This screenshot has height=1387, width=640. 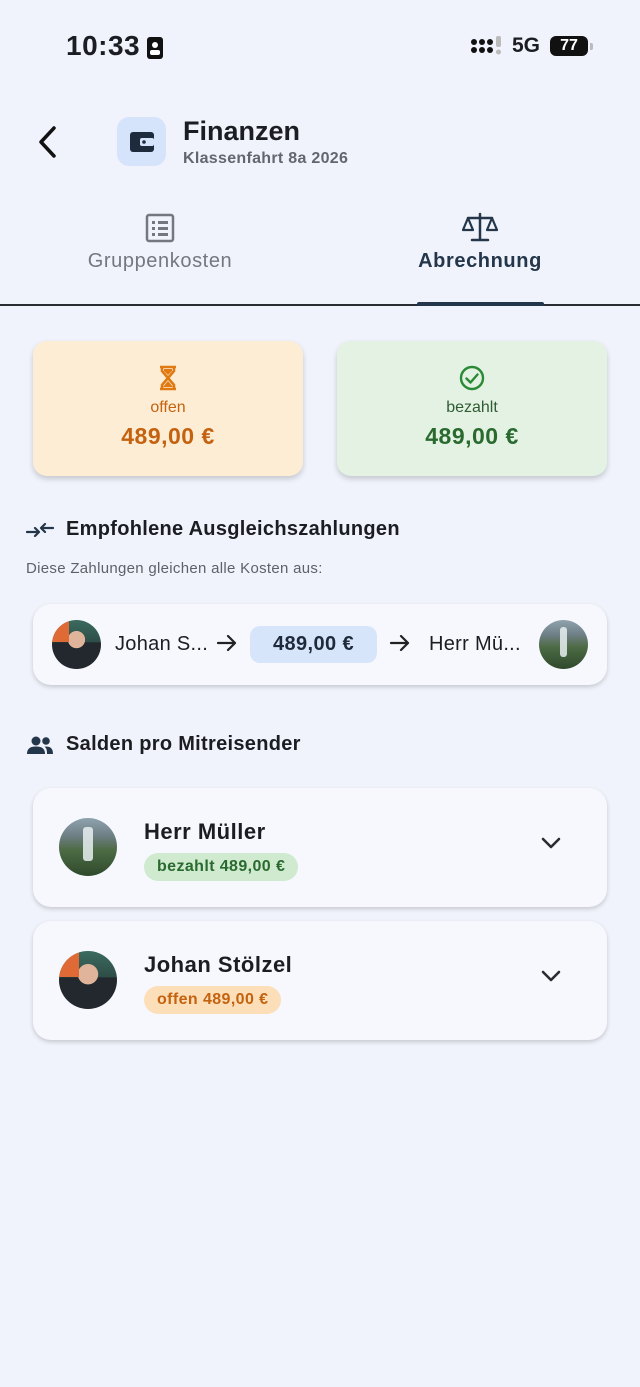 What do you see at coordinates (242, 131) in the screenshot?
I see `page-title: Finanzen` at bounding box center [242, 131].